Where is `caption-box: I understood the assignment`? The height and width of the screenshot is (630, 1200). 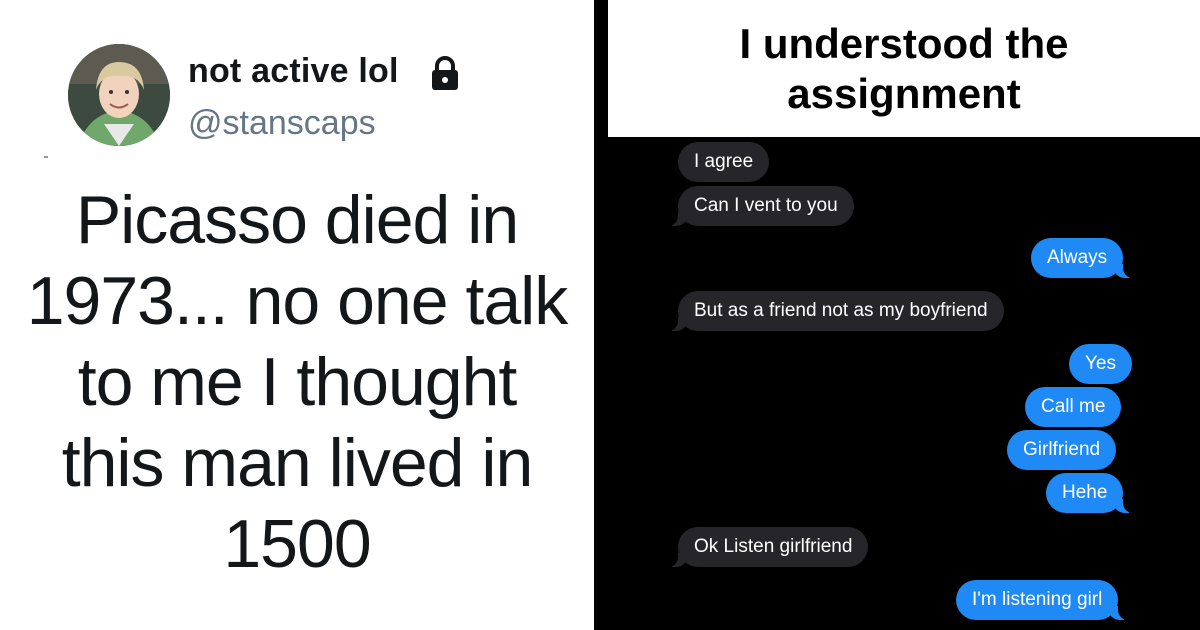 caption-box: I understood the assignment is located at coordinates (904, 68).